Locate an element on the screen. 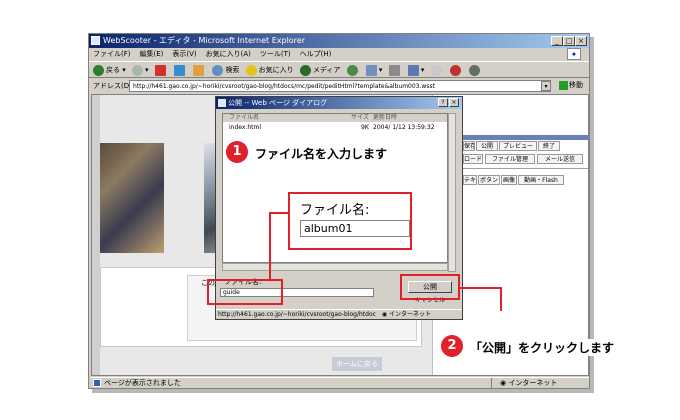 Image resolution: width=680 pixels, height=420 pixels. dialog-window-icon is located at coordinates (222, 103).